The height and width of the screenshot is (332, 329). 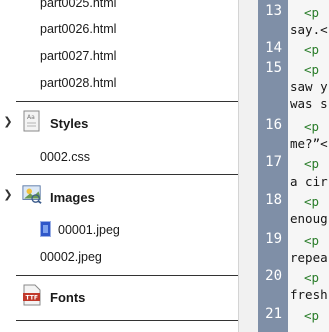 I want to click on line-number: 14, so click(x=273, y=48).